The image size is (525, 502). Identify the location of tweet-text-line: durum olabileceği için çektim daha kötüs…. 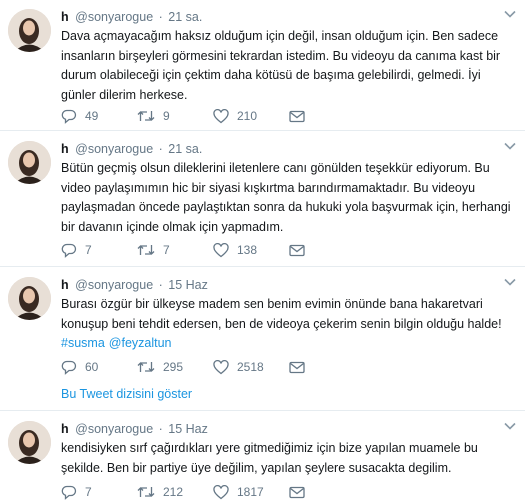
(271, 75).